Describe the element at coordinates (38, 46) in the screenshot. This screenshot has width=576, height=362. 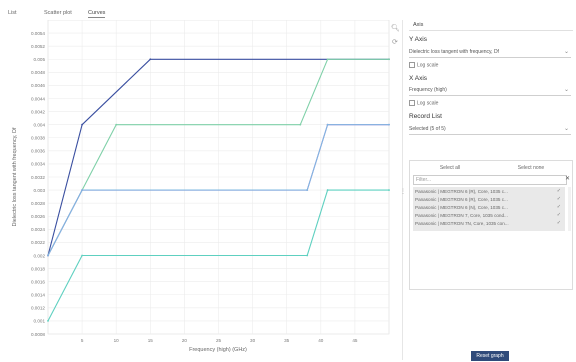
I see `y-tick-label: 0.0052` at that location.